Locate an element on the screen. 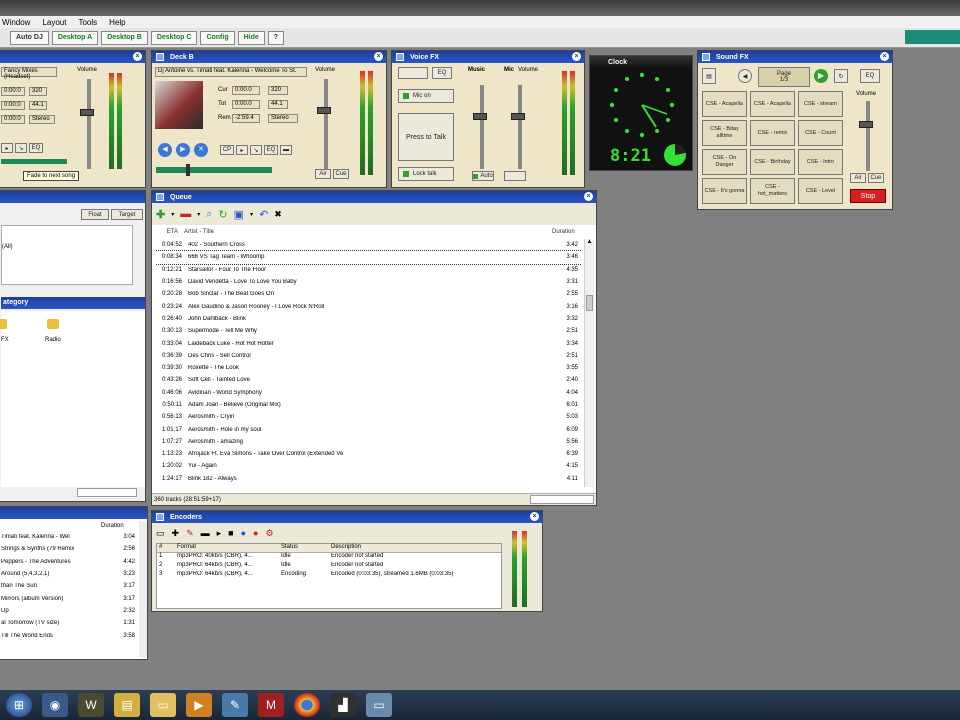  start-all-icon: ● is located at coordinates (243, 533).